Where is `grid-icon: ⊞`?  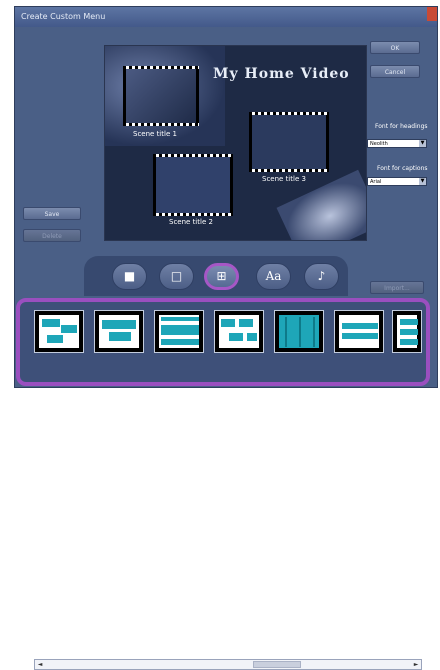 grid-icon: ⊞ is located at coordinates (221, 276).